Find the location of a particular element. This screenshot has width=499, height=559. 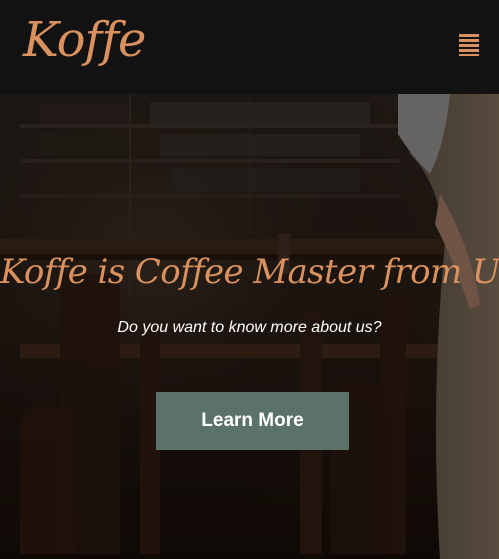

learn-more-button: Learn More is located at coordinates (252, 421).